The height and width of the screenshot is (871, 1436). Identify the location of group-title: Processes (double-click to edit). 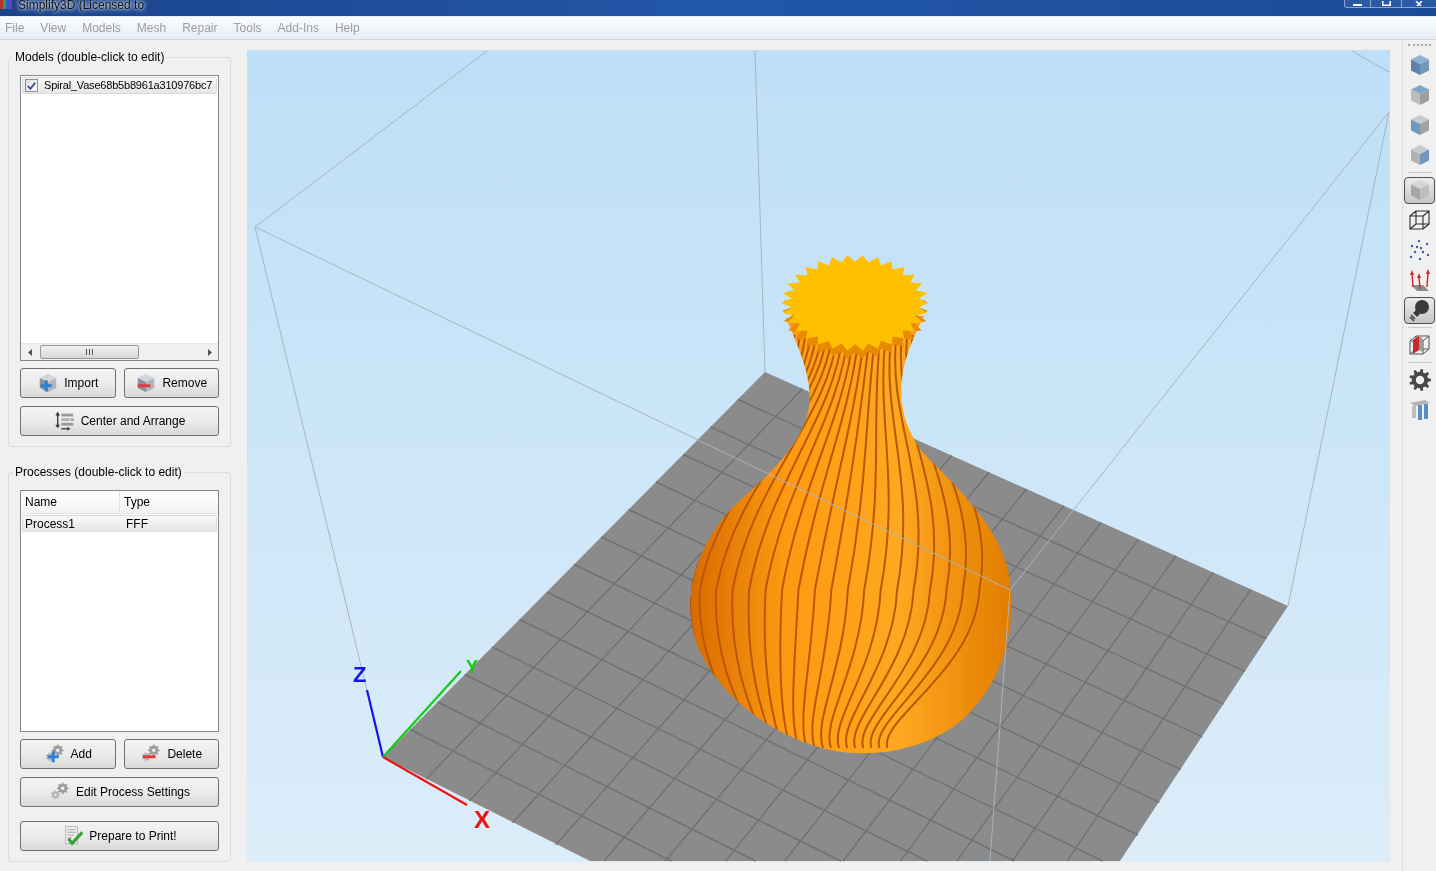
(98, 472).